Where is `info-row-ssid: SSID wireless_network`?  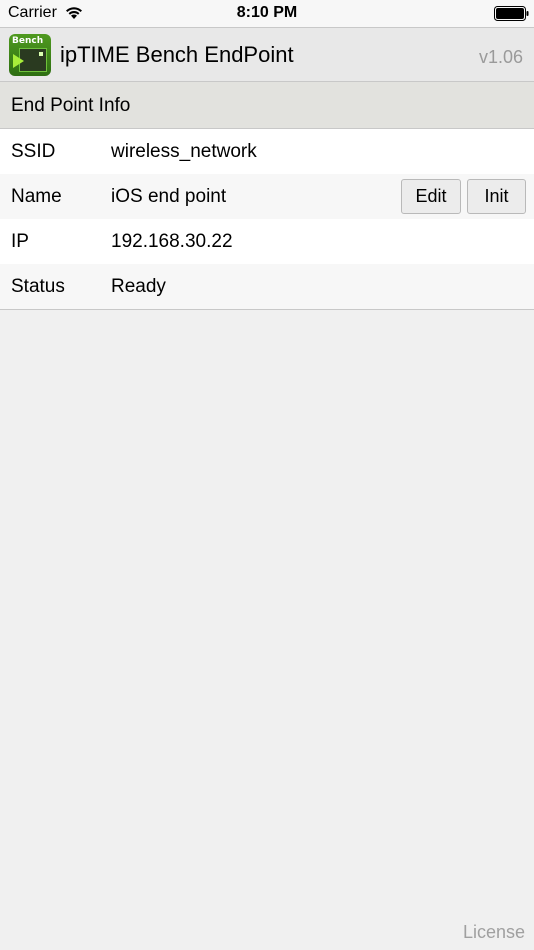 info-row-ssid: SSID wireless_network is located at coordinates (267, 151).